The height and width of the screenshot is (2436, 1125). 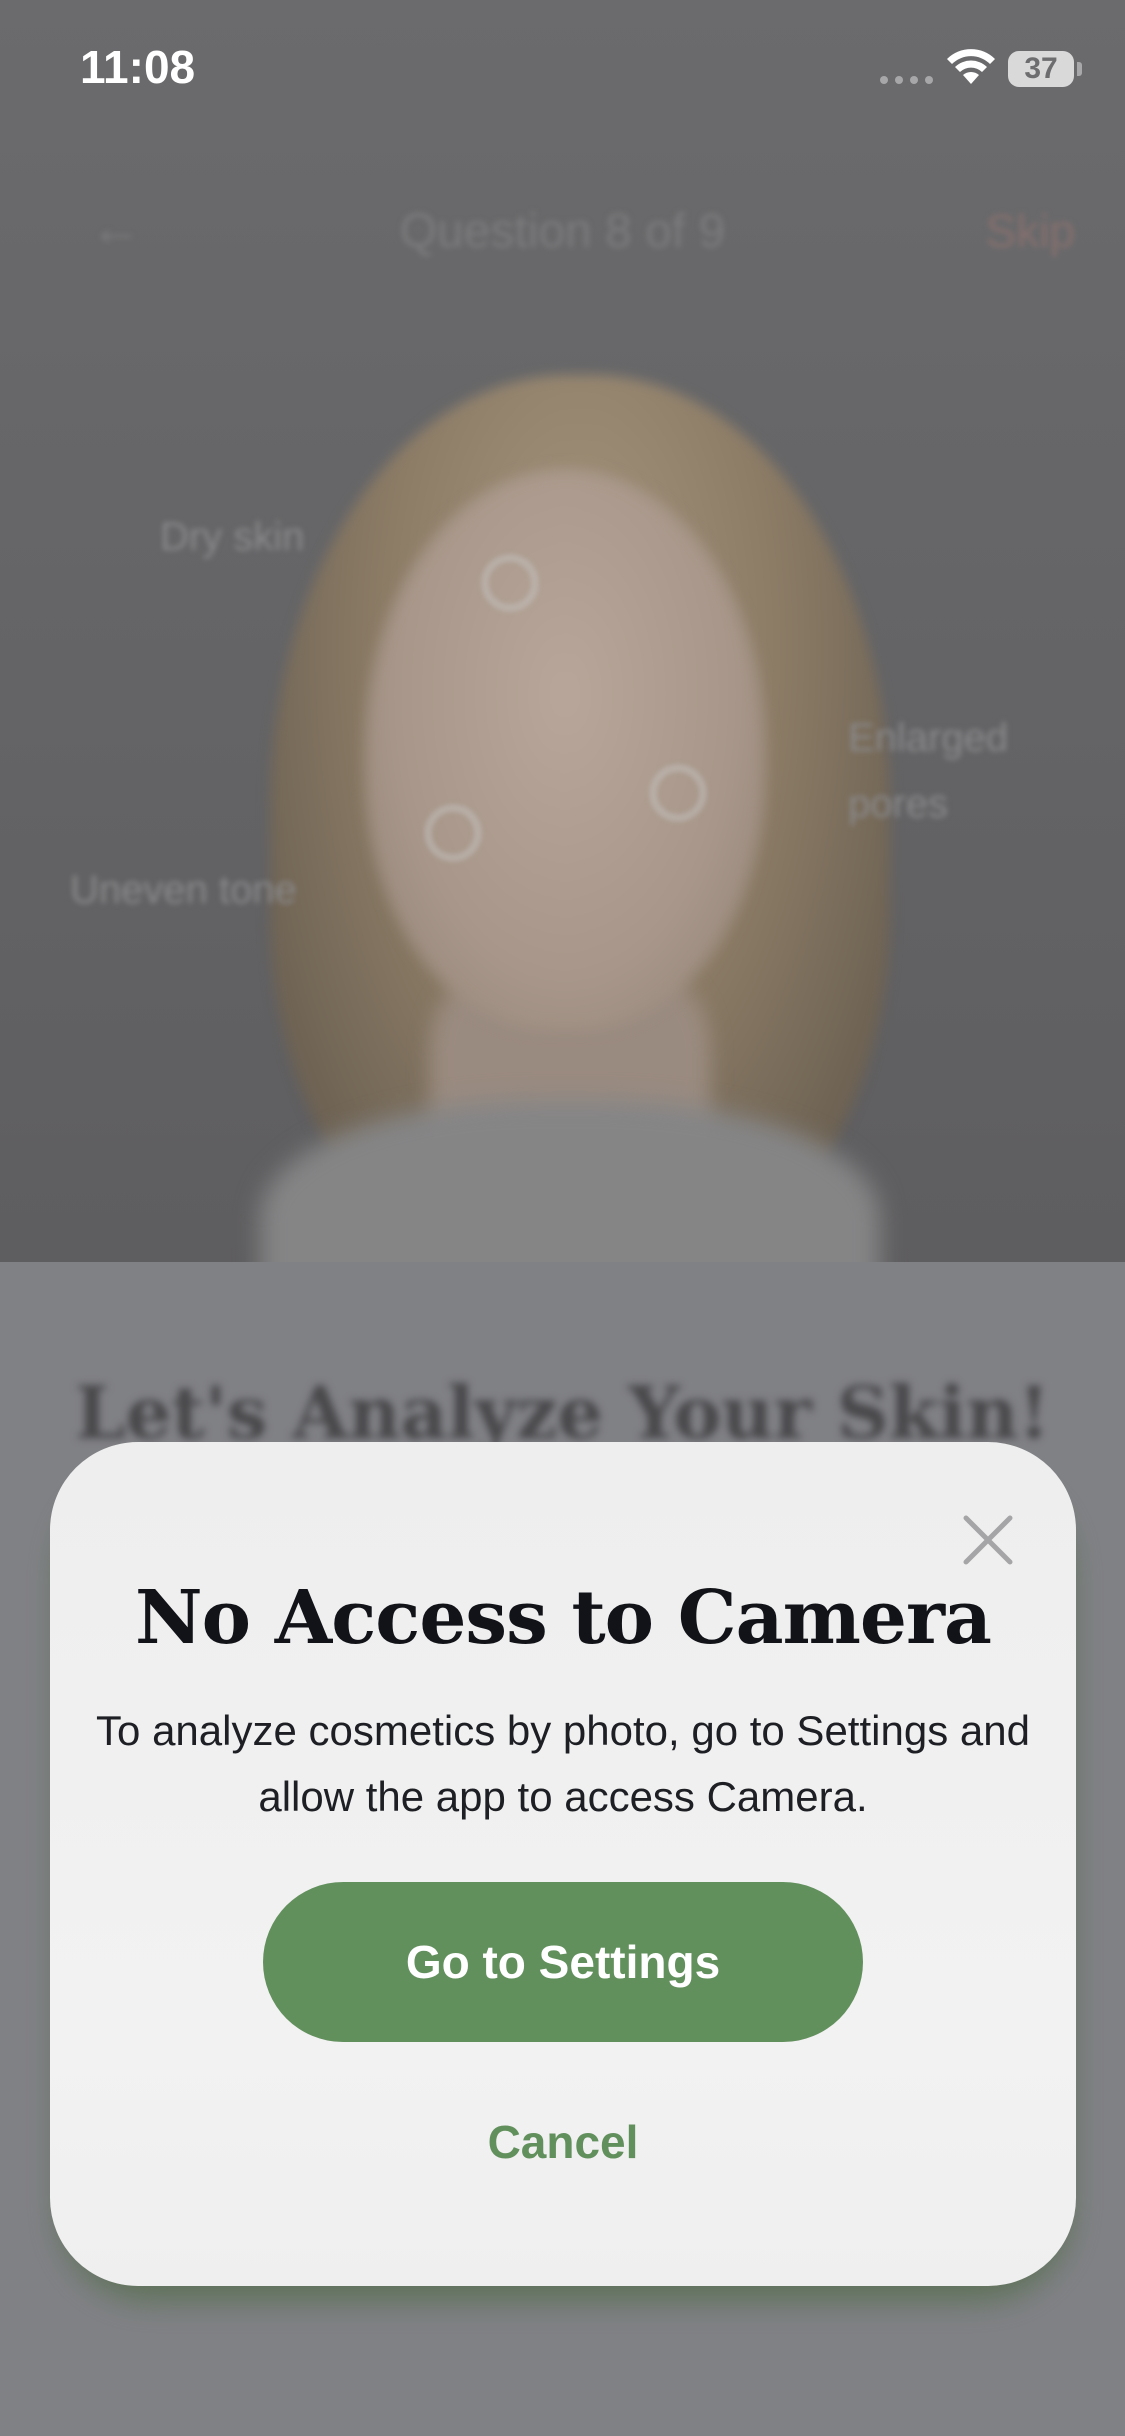 I want to click on skin-label-dry: Dry skin, so click(x=232, y=537).